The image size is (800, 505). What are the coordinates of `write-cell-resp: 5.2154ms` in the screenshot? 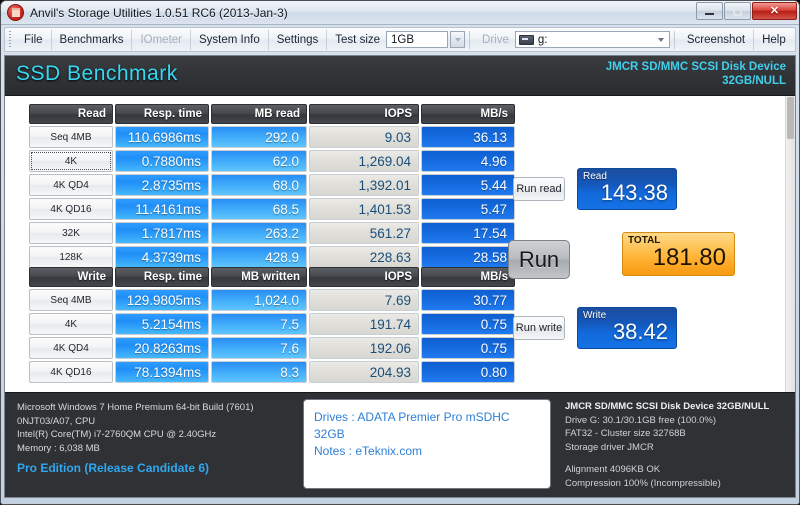 It's located at (162, 324).